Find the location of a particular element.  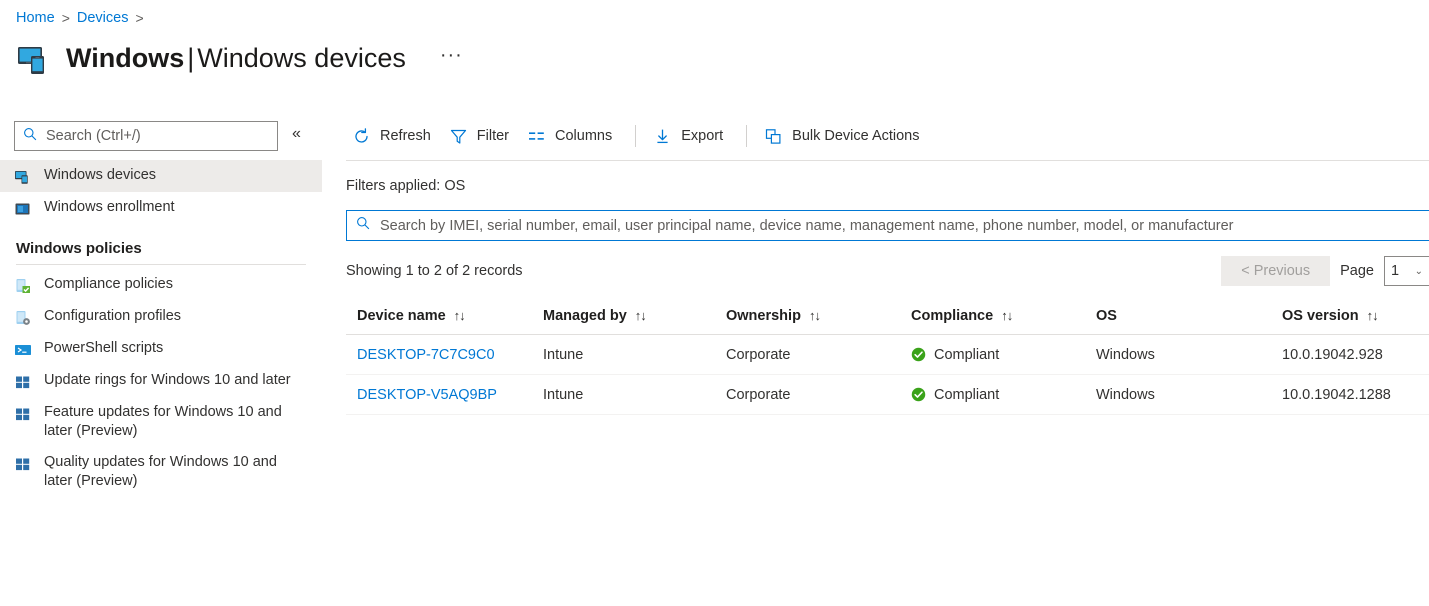

device-check-icon is located at coordinates (23, 286).